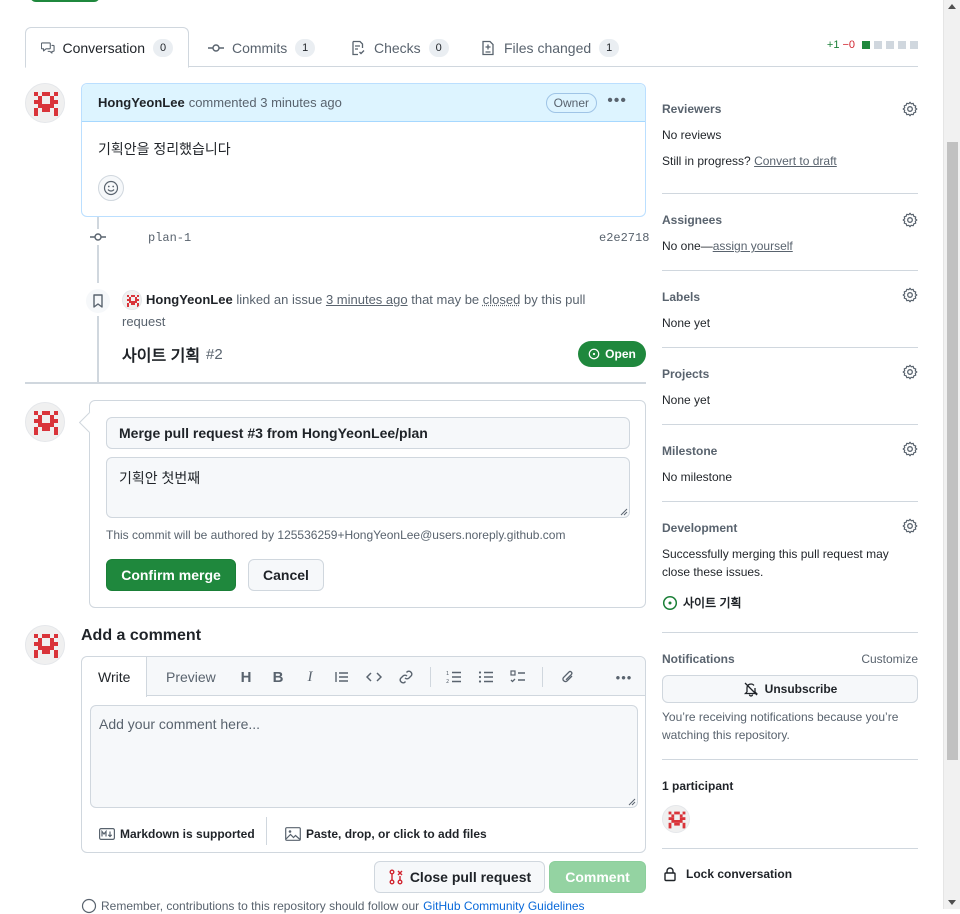 The image size is (960, 914). What do you see at coordinates (753, 246) in the screenshot?
I see `assign-yourself-link: assign yourself` at bounding box center [753, 246].